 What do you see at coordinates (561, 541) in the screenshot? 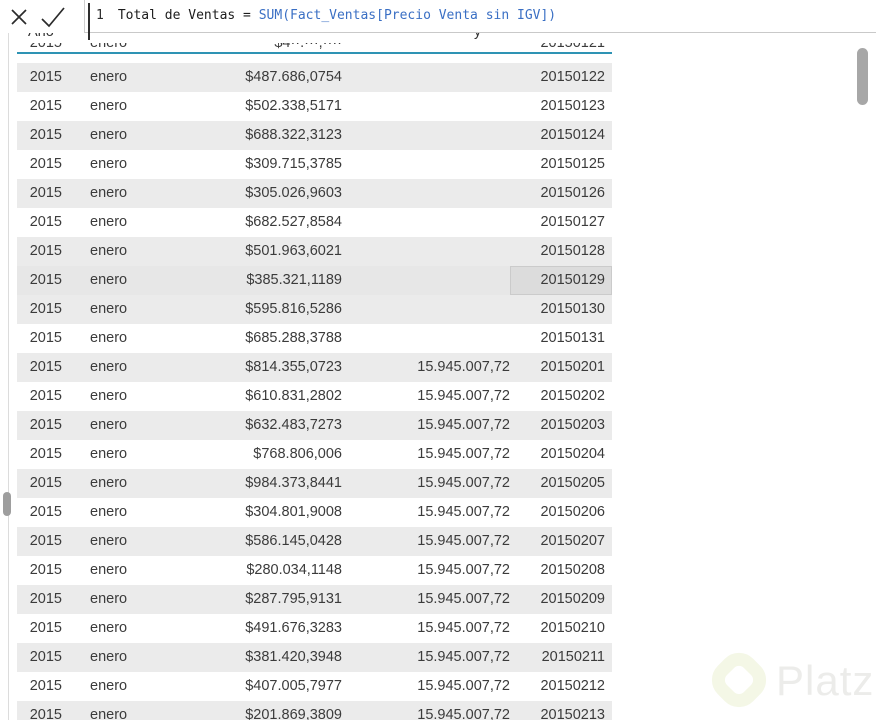
I see `cell-fecha: 20150207` at bounding box center [561, 541].